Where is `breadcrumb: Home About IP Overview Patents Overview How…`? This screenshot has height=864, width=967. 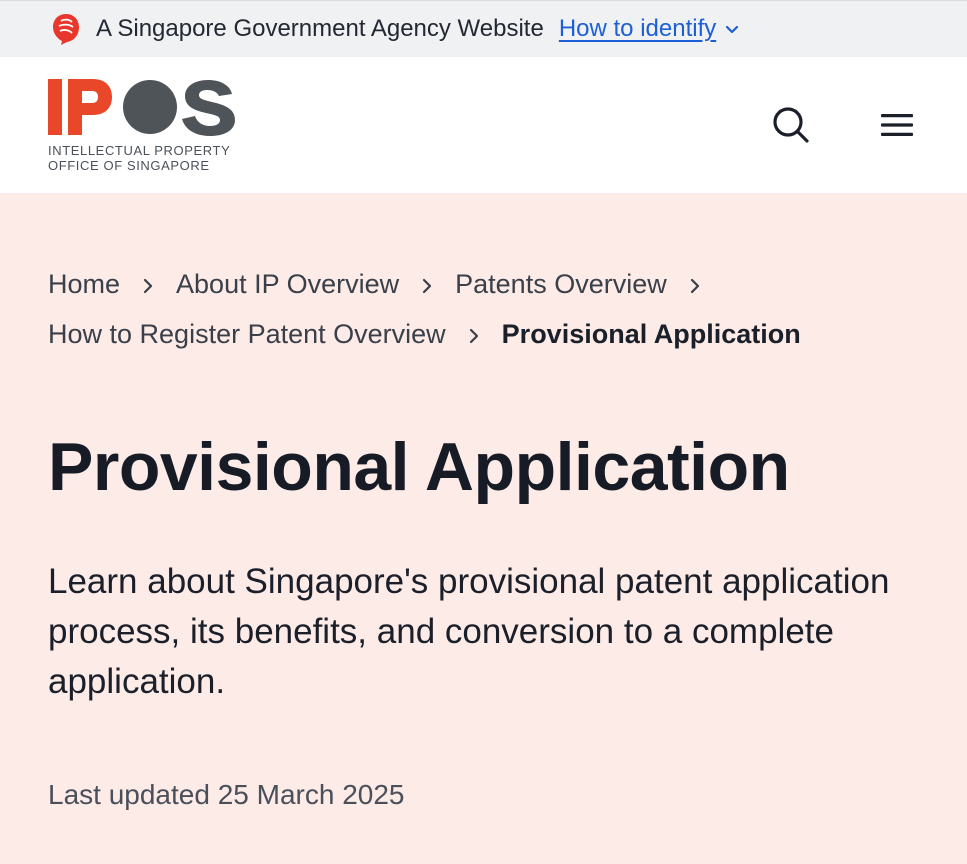
breadcrumb: Home About IP Overview Patents Overview How… is located at coordinates (483, 309).